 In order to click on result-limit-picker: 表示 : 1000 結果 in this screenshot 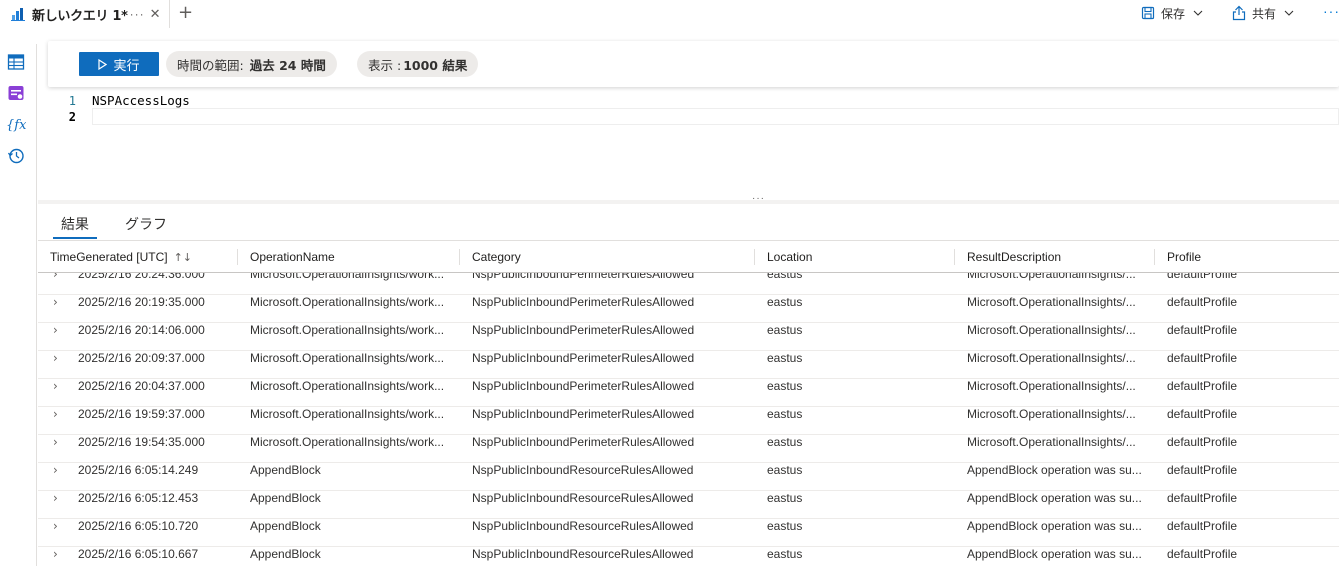, I will do `click(418, 64)`.